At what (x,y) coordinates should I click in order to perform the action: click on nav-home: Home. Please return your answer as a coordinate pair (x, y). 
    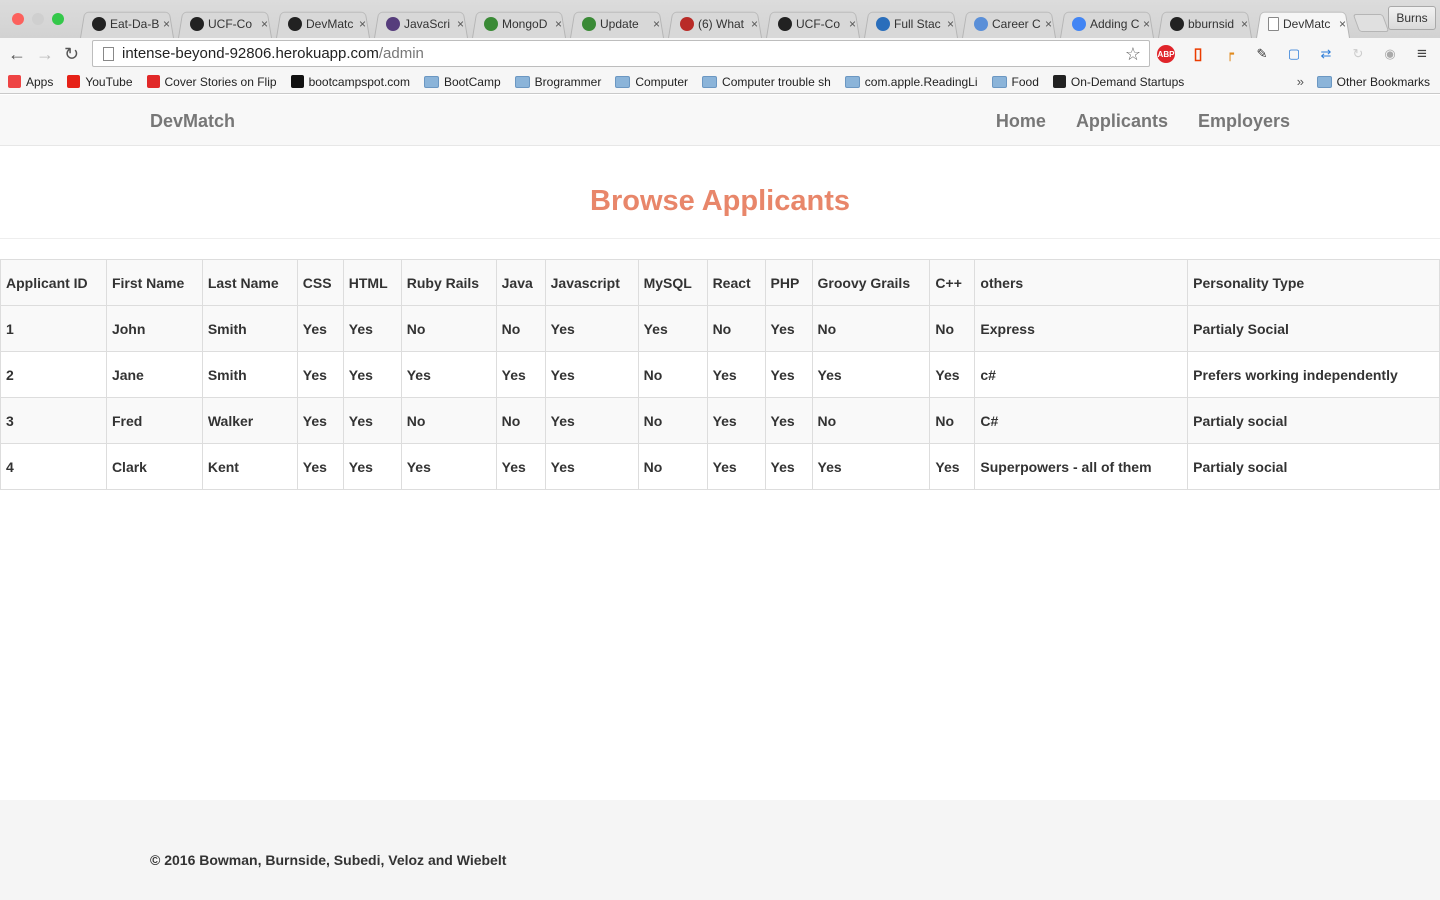
    Looking at the image, I should click on (1021, 121).